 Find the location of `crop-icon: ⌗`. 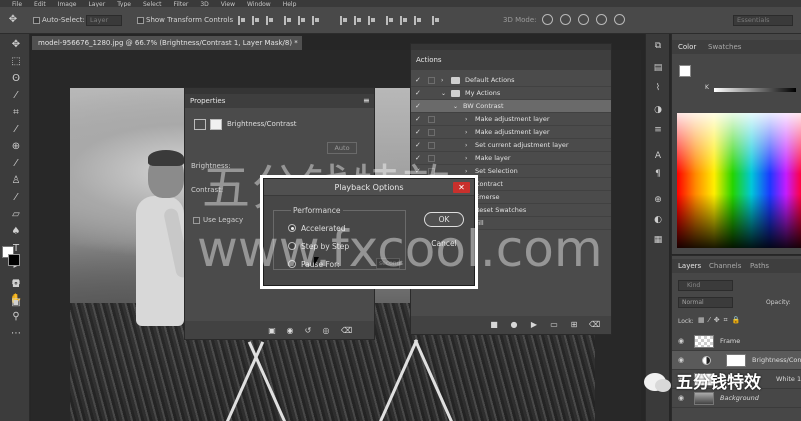

crop-icon: ⌗ is located at coordinates (16, 113).